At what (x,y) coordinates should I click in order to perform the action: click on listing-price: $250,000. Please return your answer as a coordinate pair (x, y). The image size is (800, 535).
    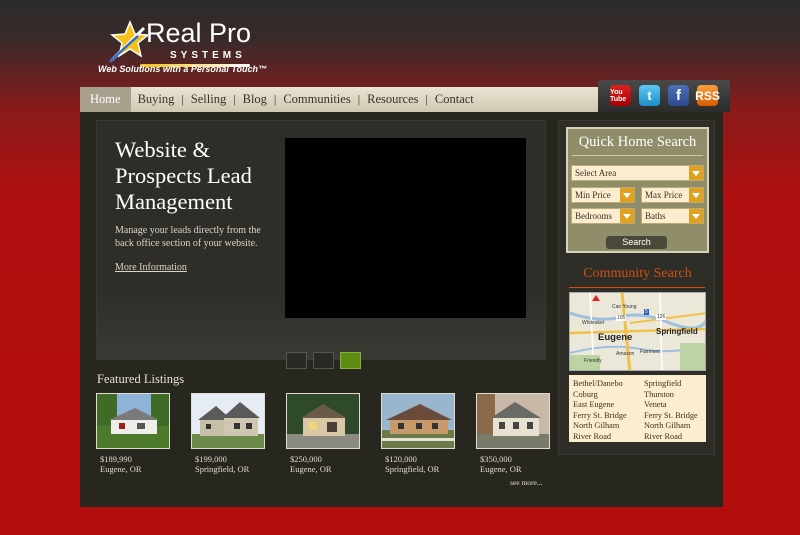
    Looking at the image, I should click on (306, 459).